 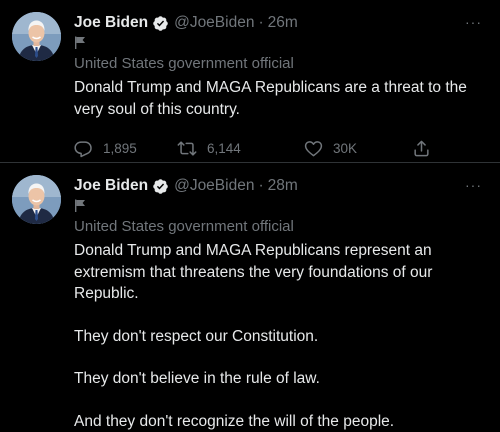 I want to click on like-count: 30K, so click(x=345, y=148).